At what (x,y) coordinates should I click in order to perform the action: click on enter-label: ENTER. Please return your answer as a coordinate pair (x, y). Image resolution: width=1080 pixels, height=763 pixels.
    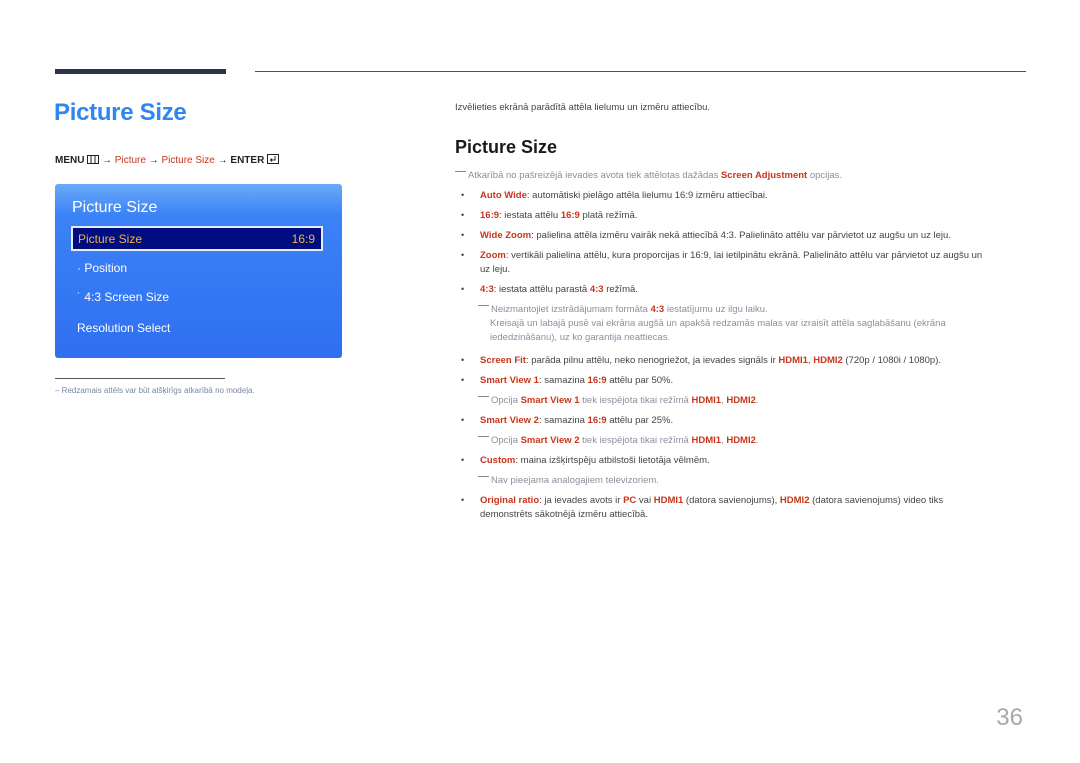
    Looking at the image, I should click on (247, 160).